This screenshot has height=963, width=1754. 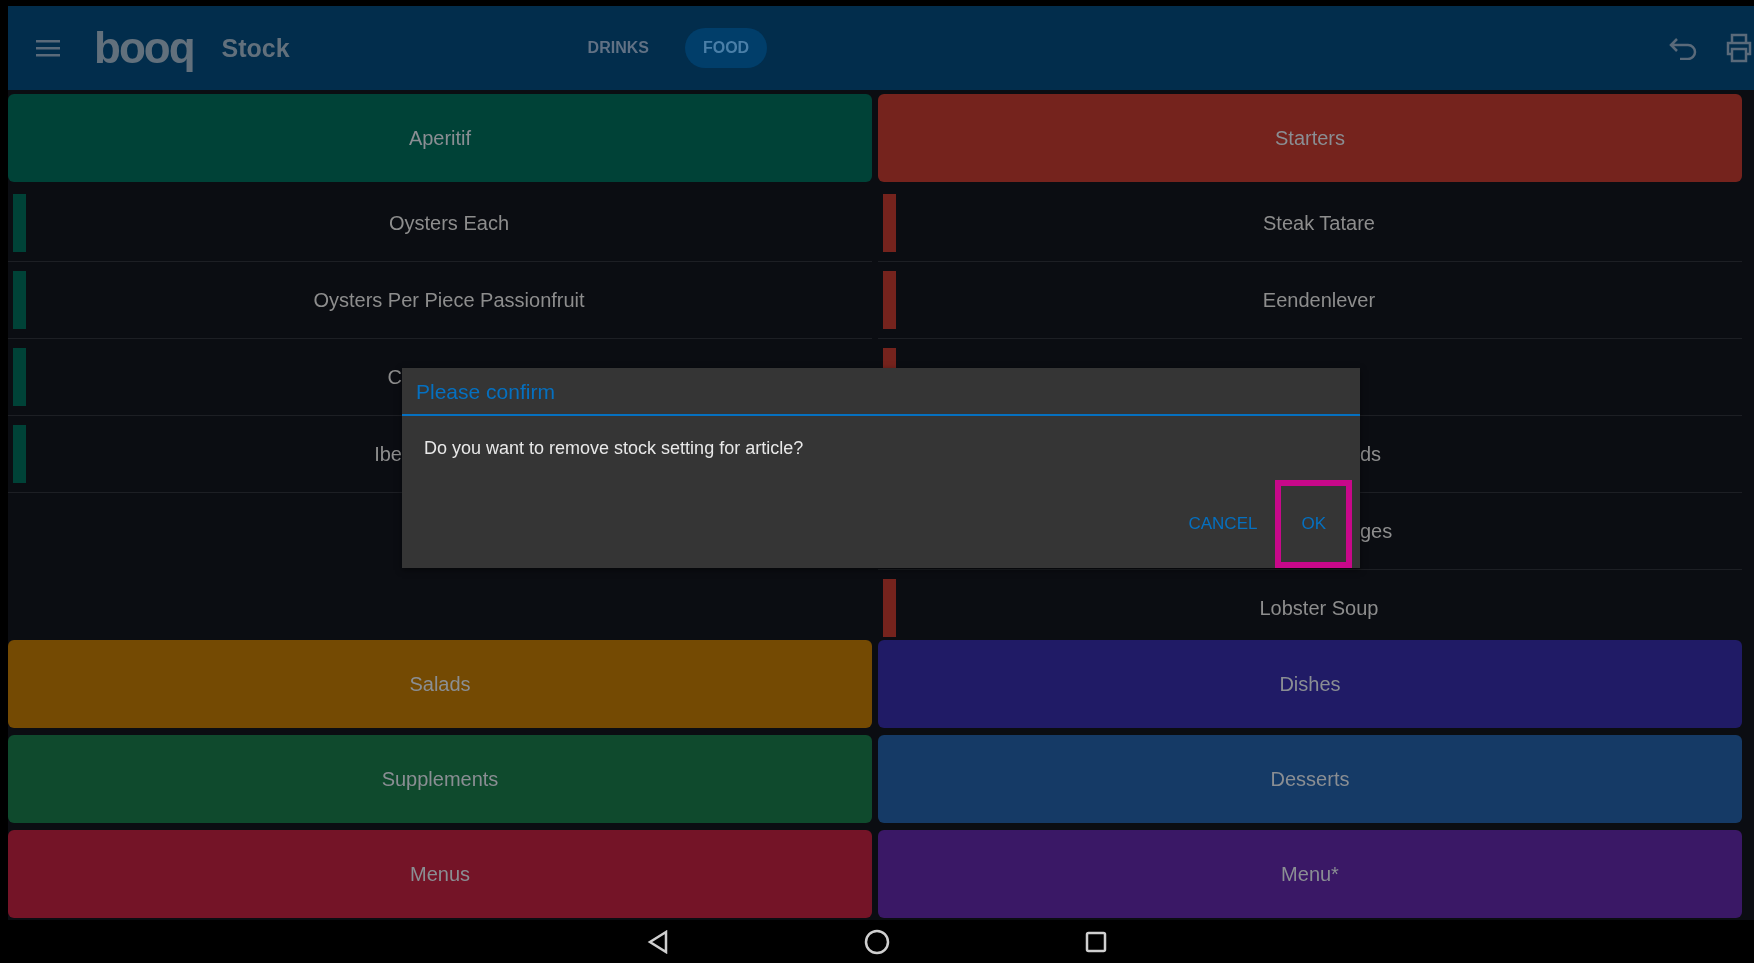 What do you see at coordinates (658, 941) in the screenshot?
I see `back-icon` at bounding box center [658, 941].